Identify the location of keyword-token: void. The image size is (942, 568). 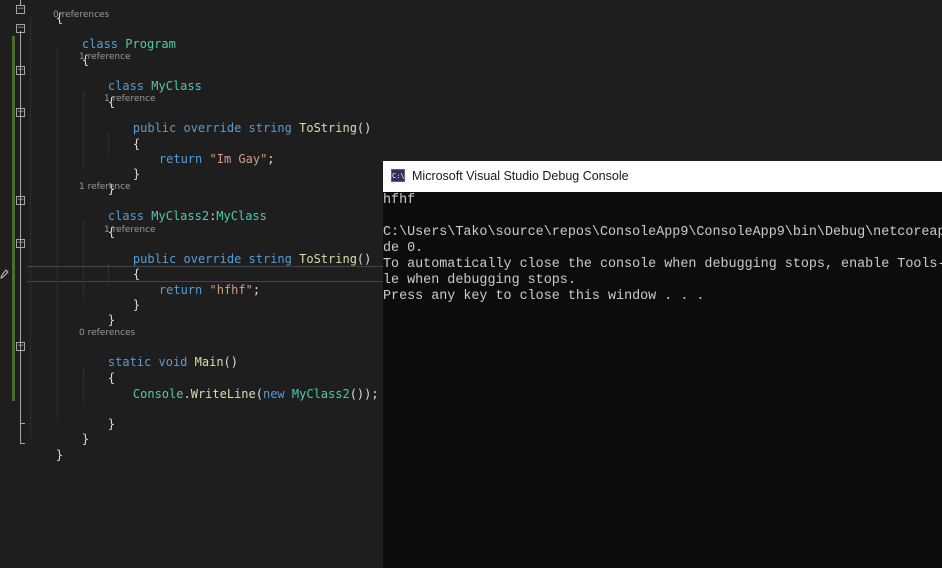
(173, 362).